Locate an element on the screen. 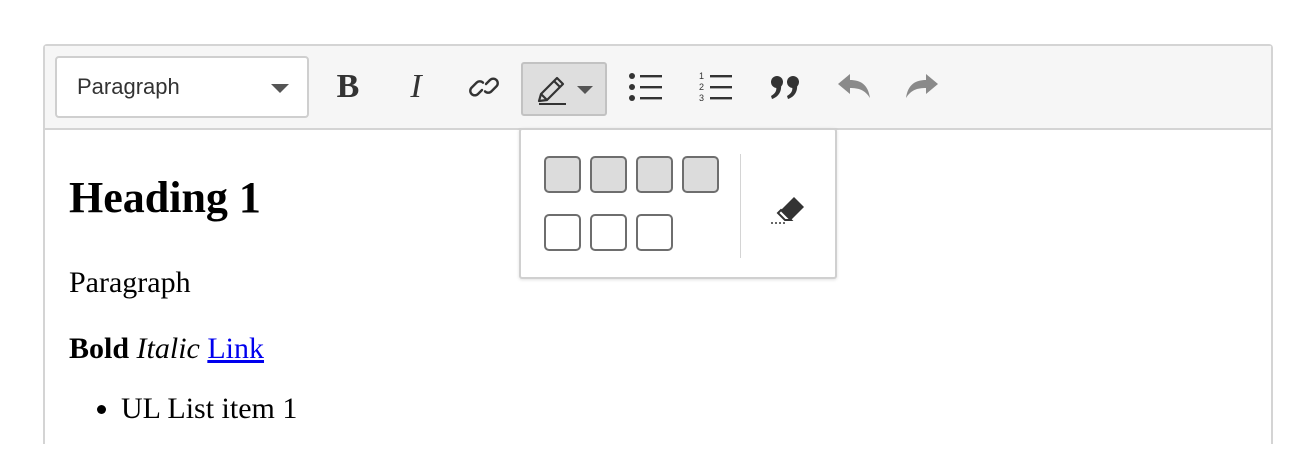  redo-button is located at coordinates (922, 87).